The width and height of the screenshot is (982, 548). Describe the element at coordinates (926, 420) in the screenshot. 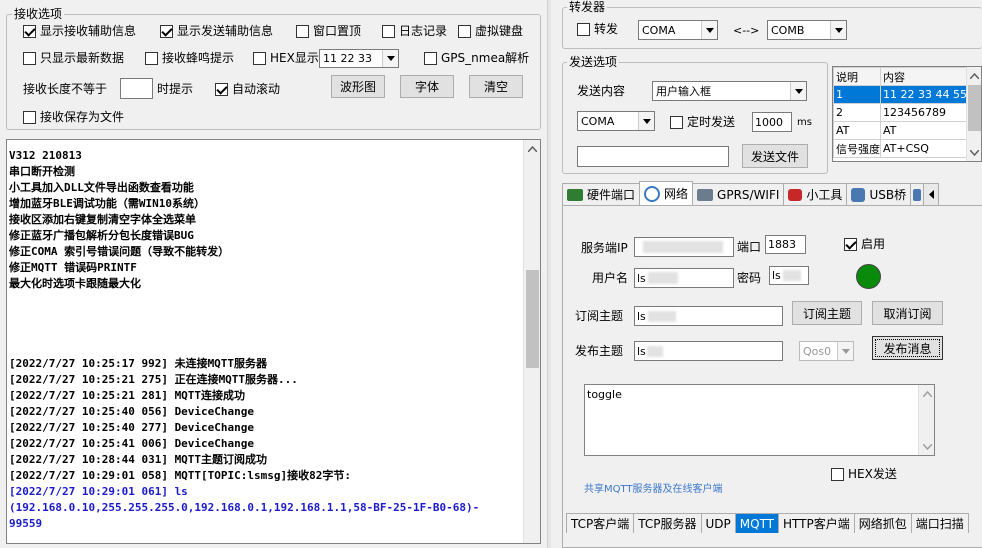

I see `message-scrollbar` at that location.